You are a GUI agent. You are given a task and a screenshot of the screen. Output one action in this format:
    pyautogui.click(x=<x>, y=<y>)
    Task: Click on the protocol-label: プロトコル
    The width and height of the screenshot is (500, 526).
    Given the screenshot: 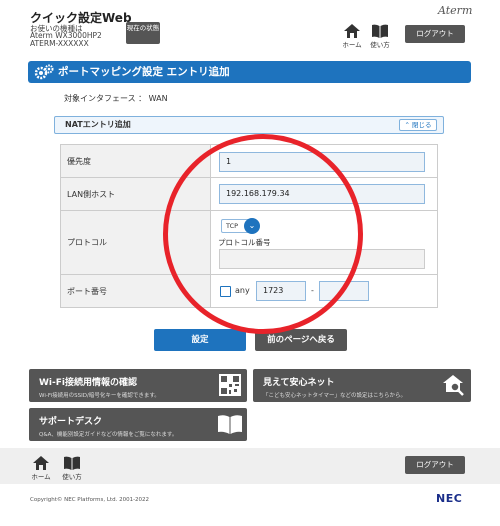 What is the action you would take?
    pyautogui.click(x=136, y=242)
    